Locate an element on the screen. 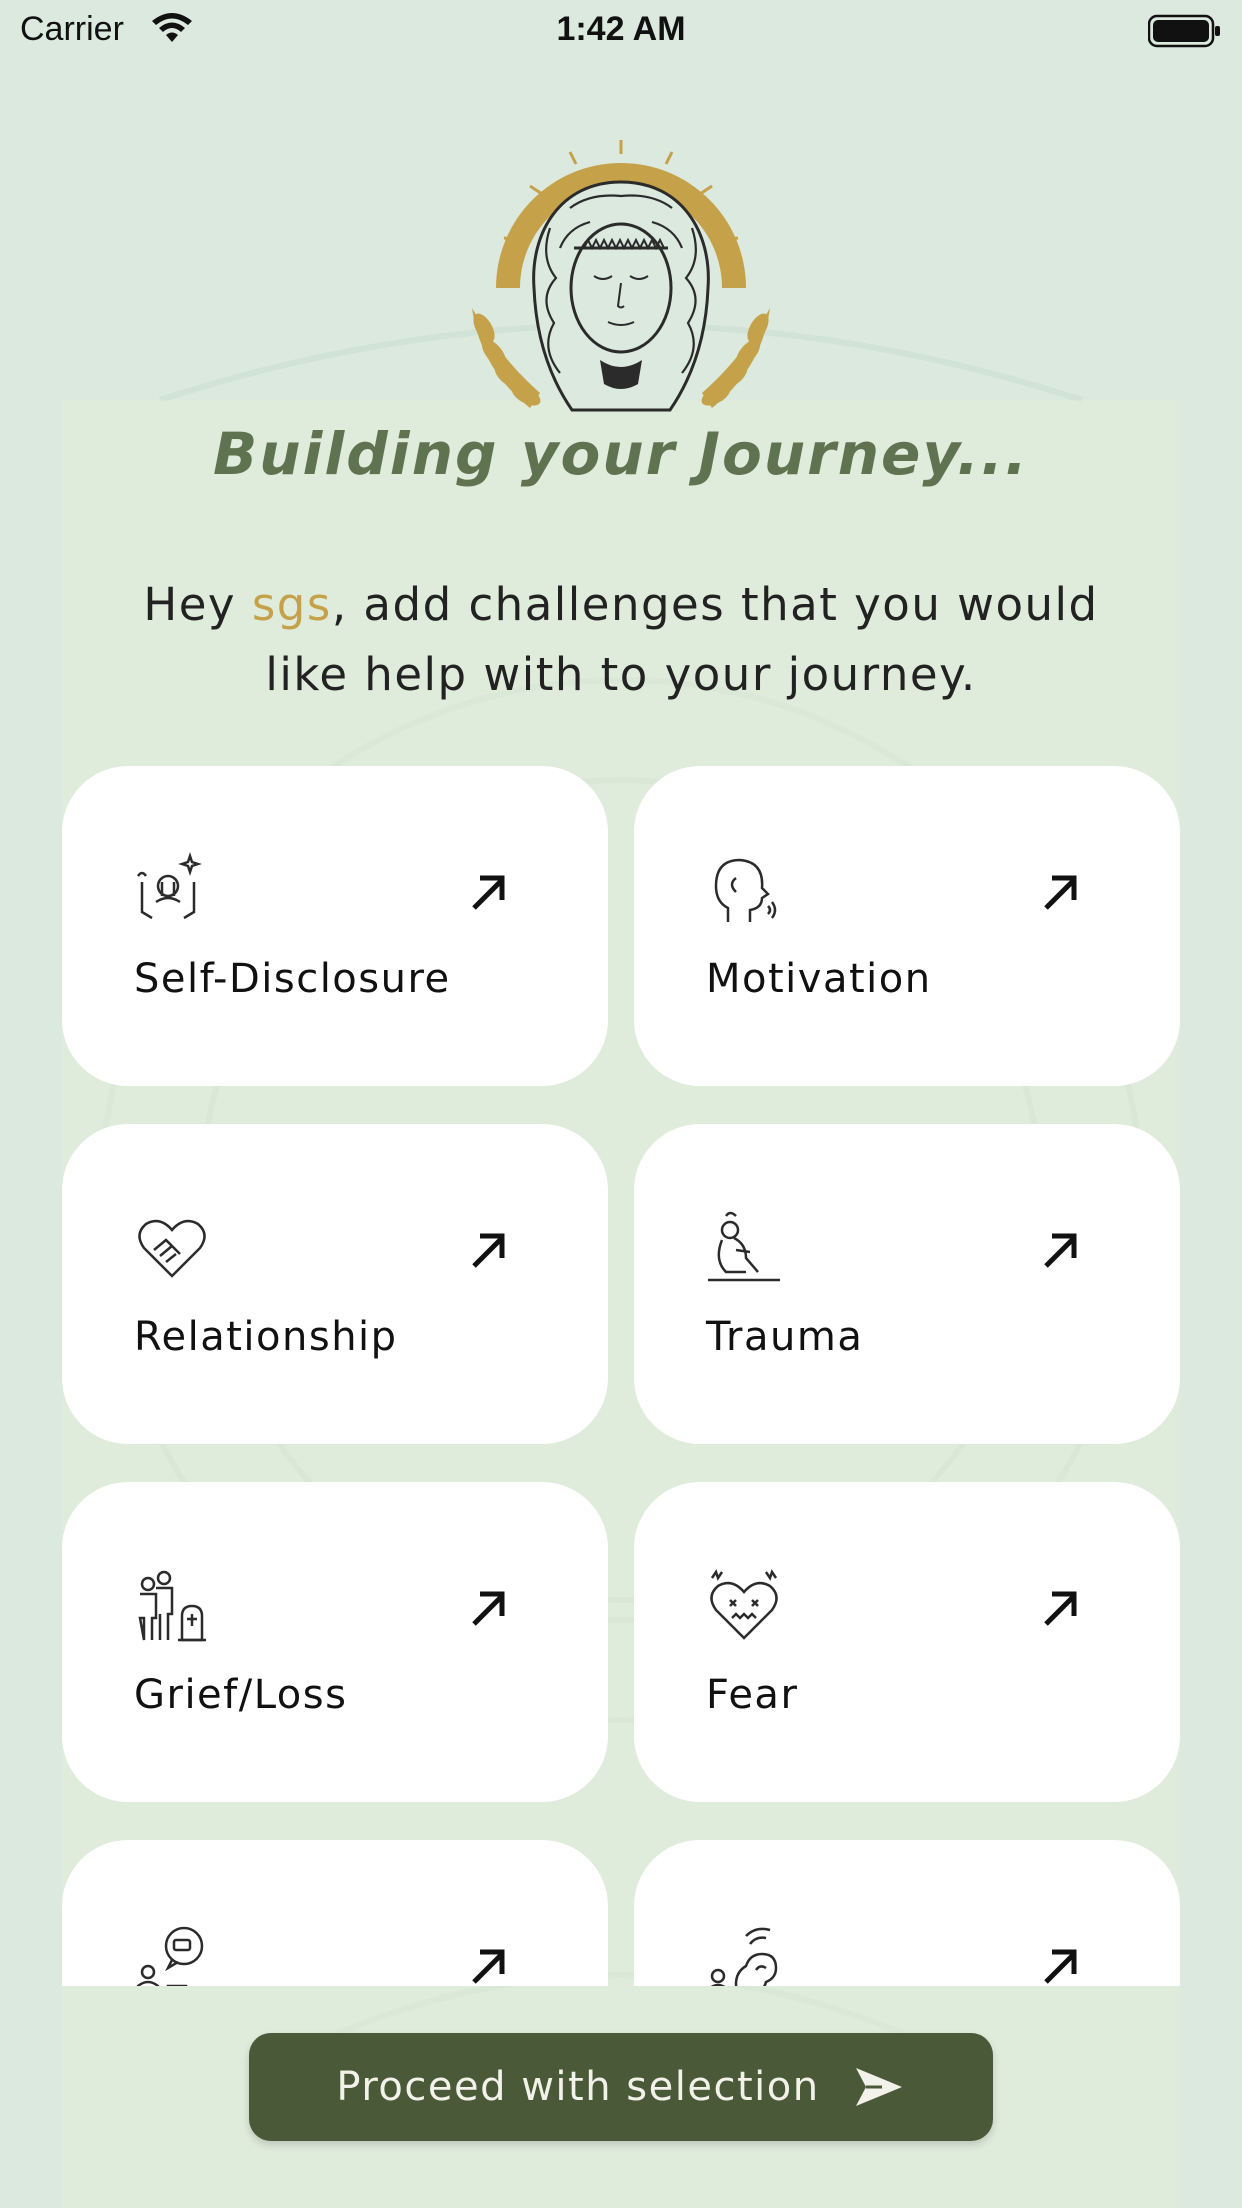  communication-icon is located at coordinates (170, 1956).